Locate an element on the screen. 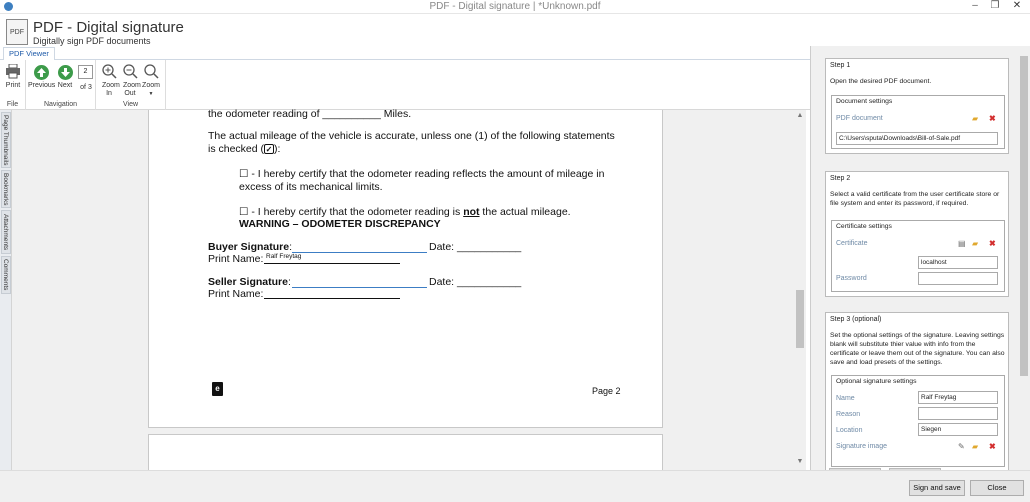 The width and height of the screenshot is (1030, 502). reason-field is located at coordinates (958, 413).